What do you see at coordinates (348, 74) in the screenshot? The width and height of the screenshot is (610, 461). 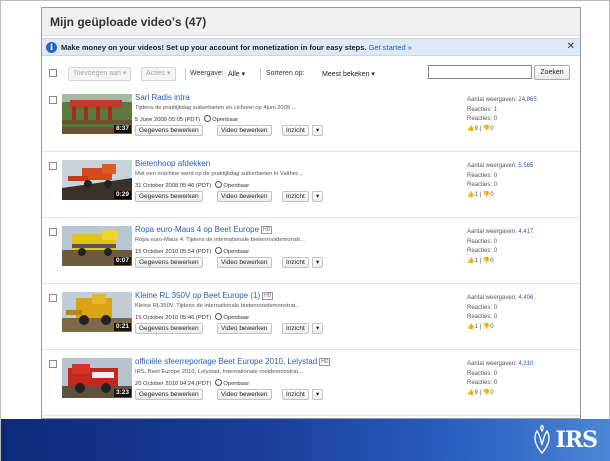 I see `sort-select: Meest bekeken ▾` at bounding box center [348, 74].